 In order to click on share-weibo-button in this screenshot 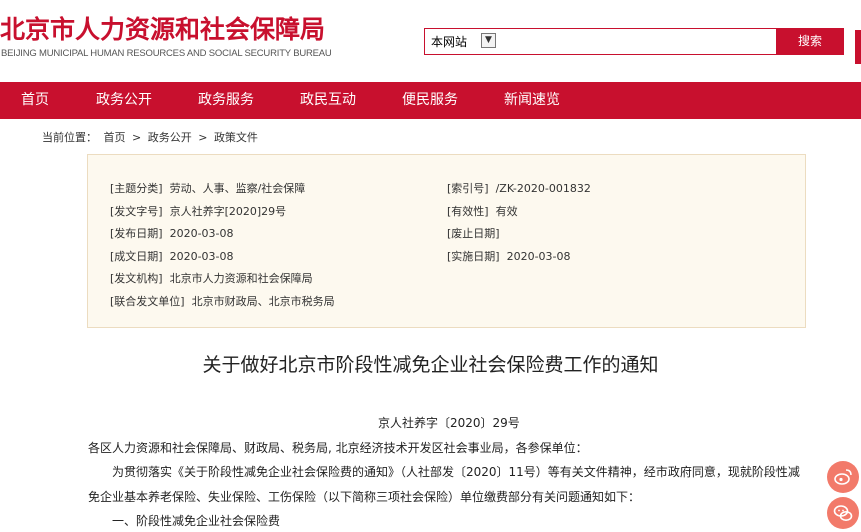, I will do `click(843, 477)`.